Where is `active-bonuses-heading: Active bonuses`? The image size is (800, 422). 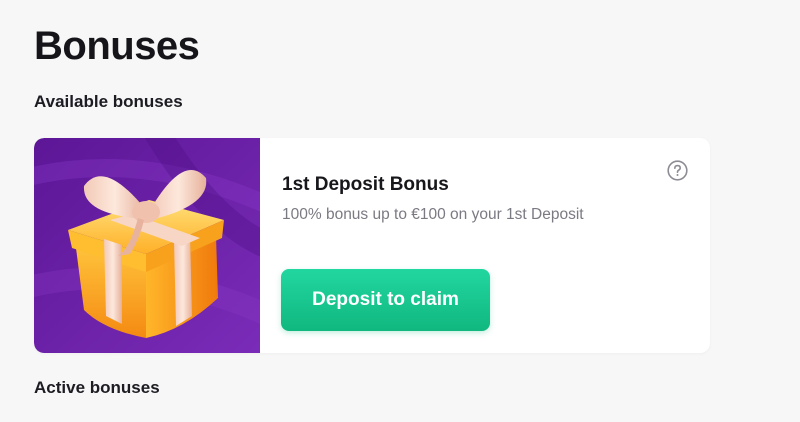
active-bonuses-heading: Active bonuses is located at coordinates (97, 387).